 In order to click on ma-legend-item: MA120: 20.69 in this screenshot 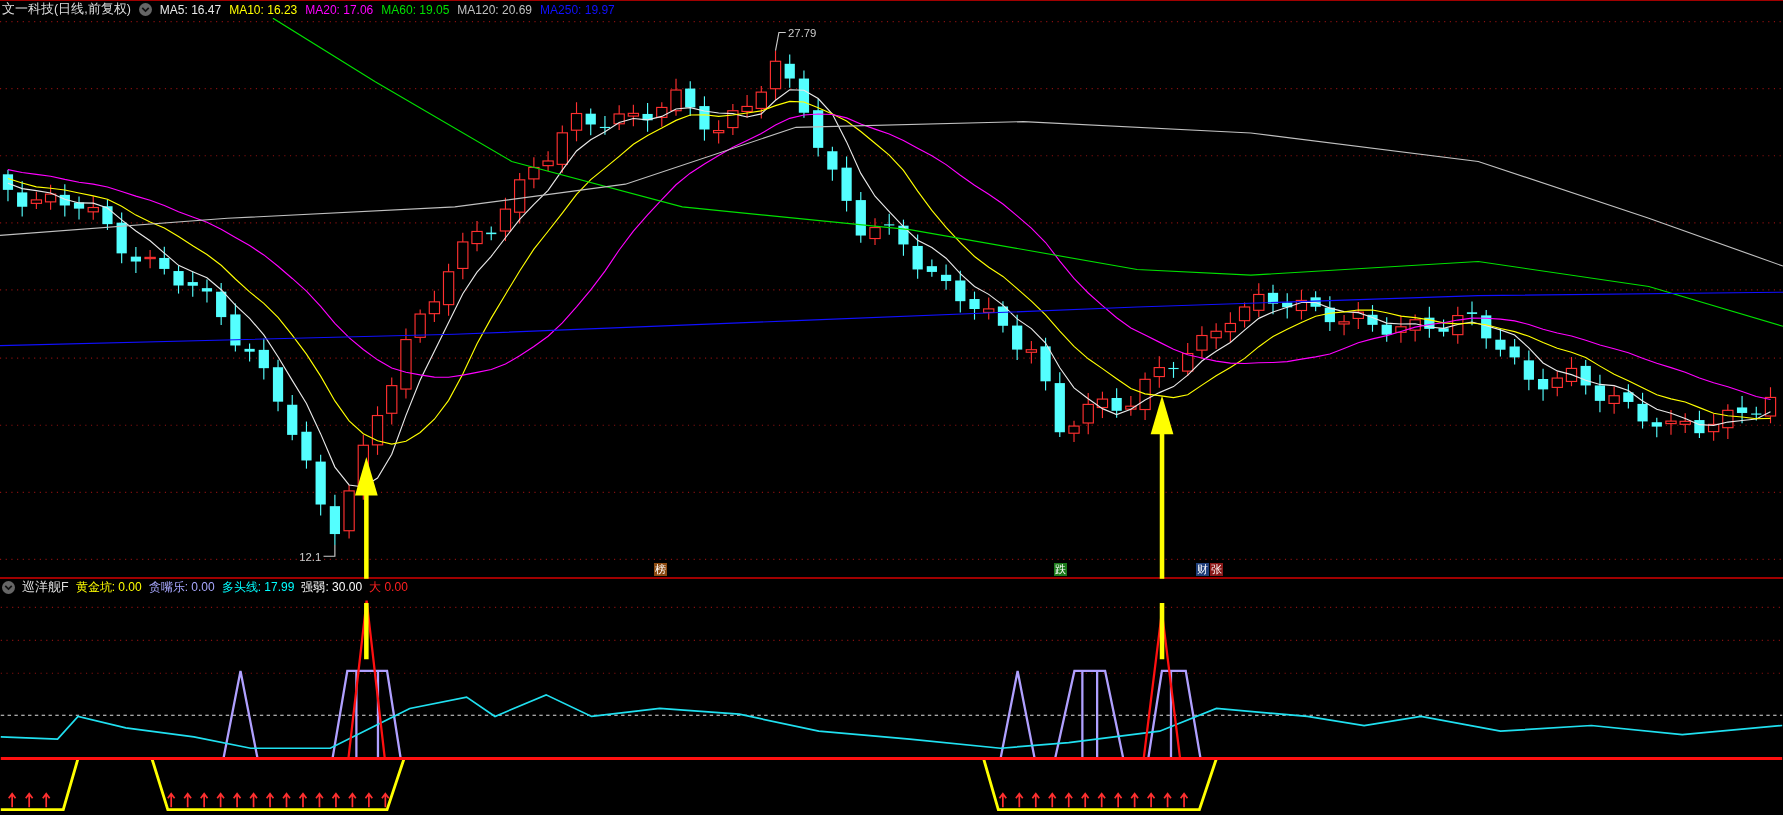, I will do `click(495, 9)`.